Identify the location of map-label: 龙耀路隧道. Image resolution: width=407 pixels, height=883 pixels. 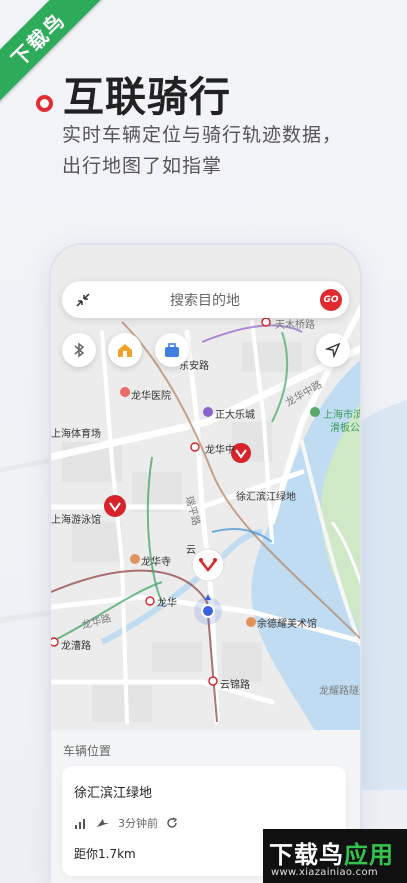
(339, 691).